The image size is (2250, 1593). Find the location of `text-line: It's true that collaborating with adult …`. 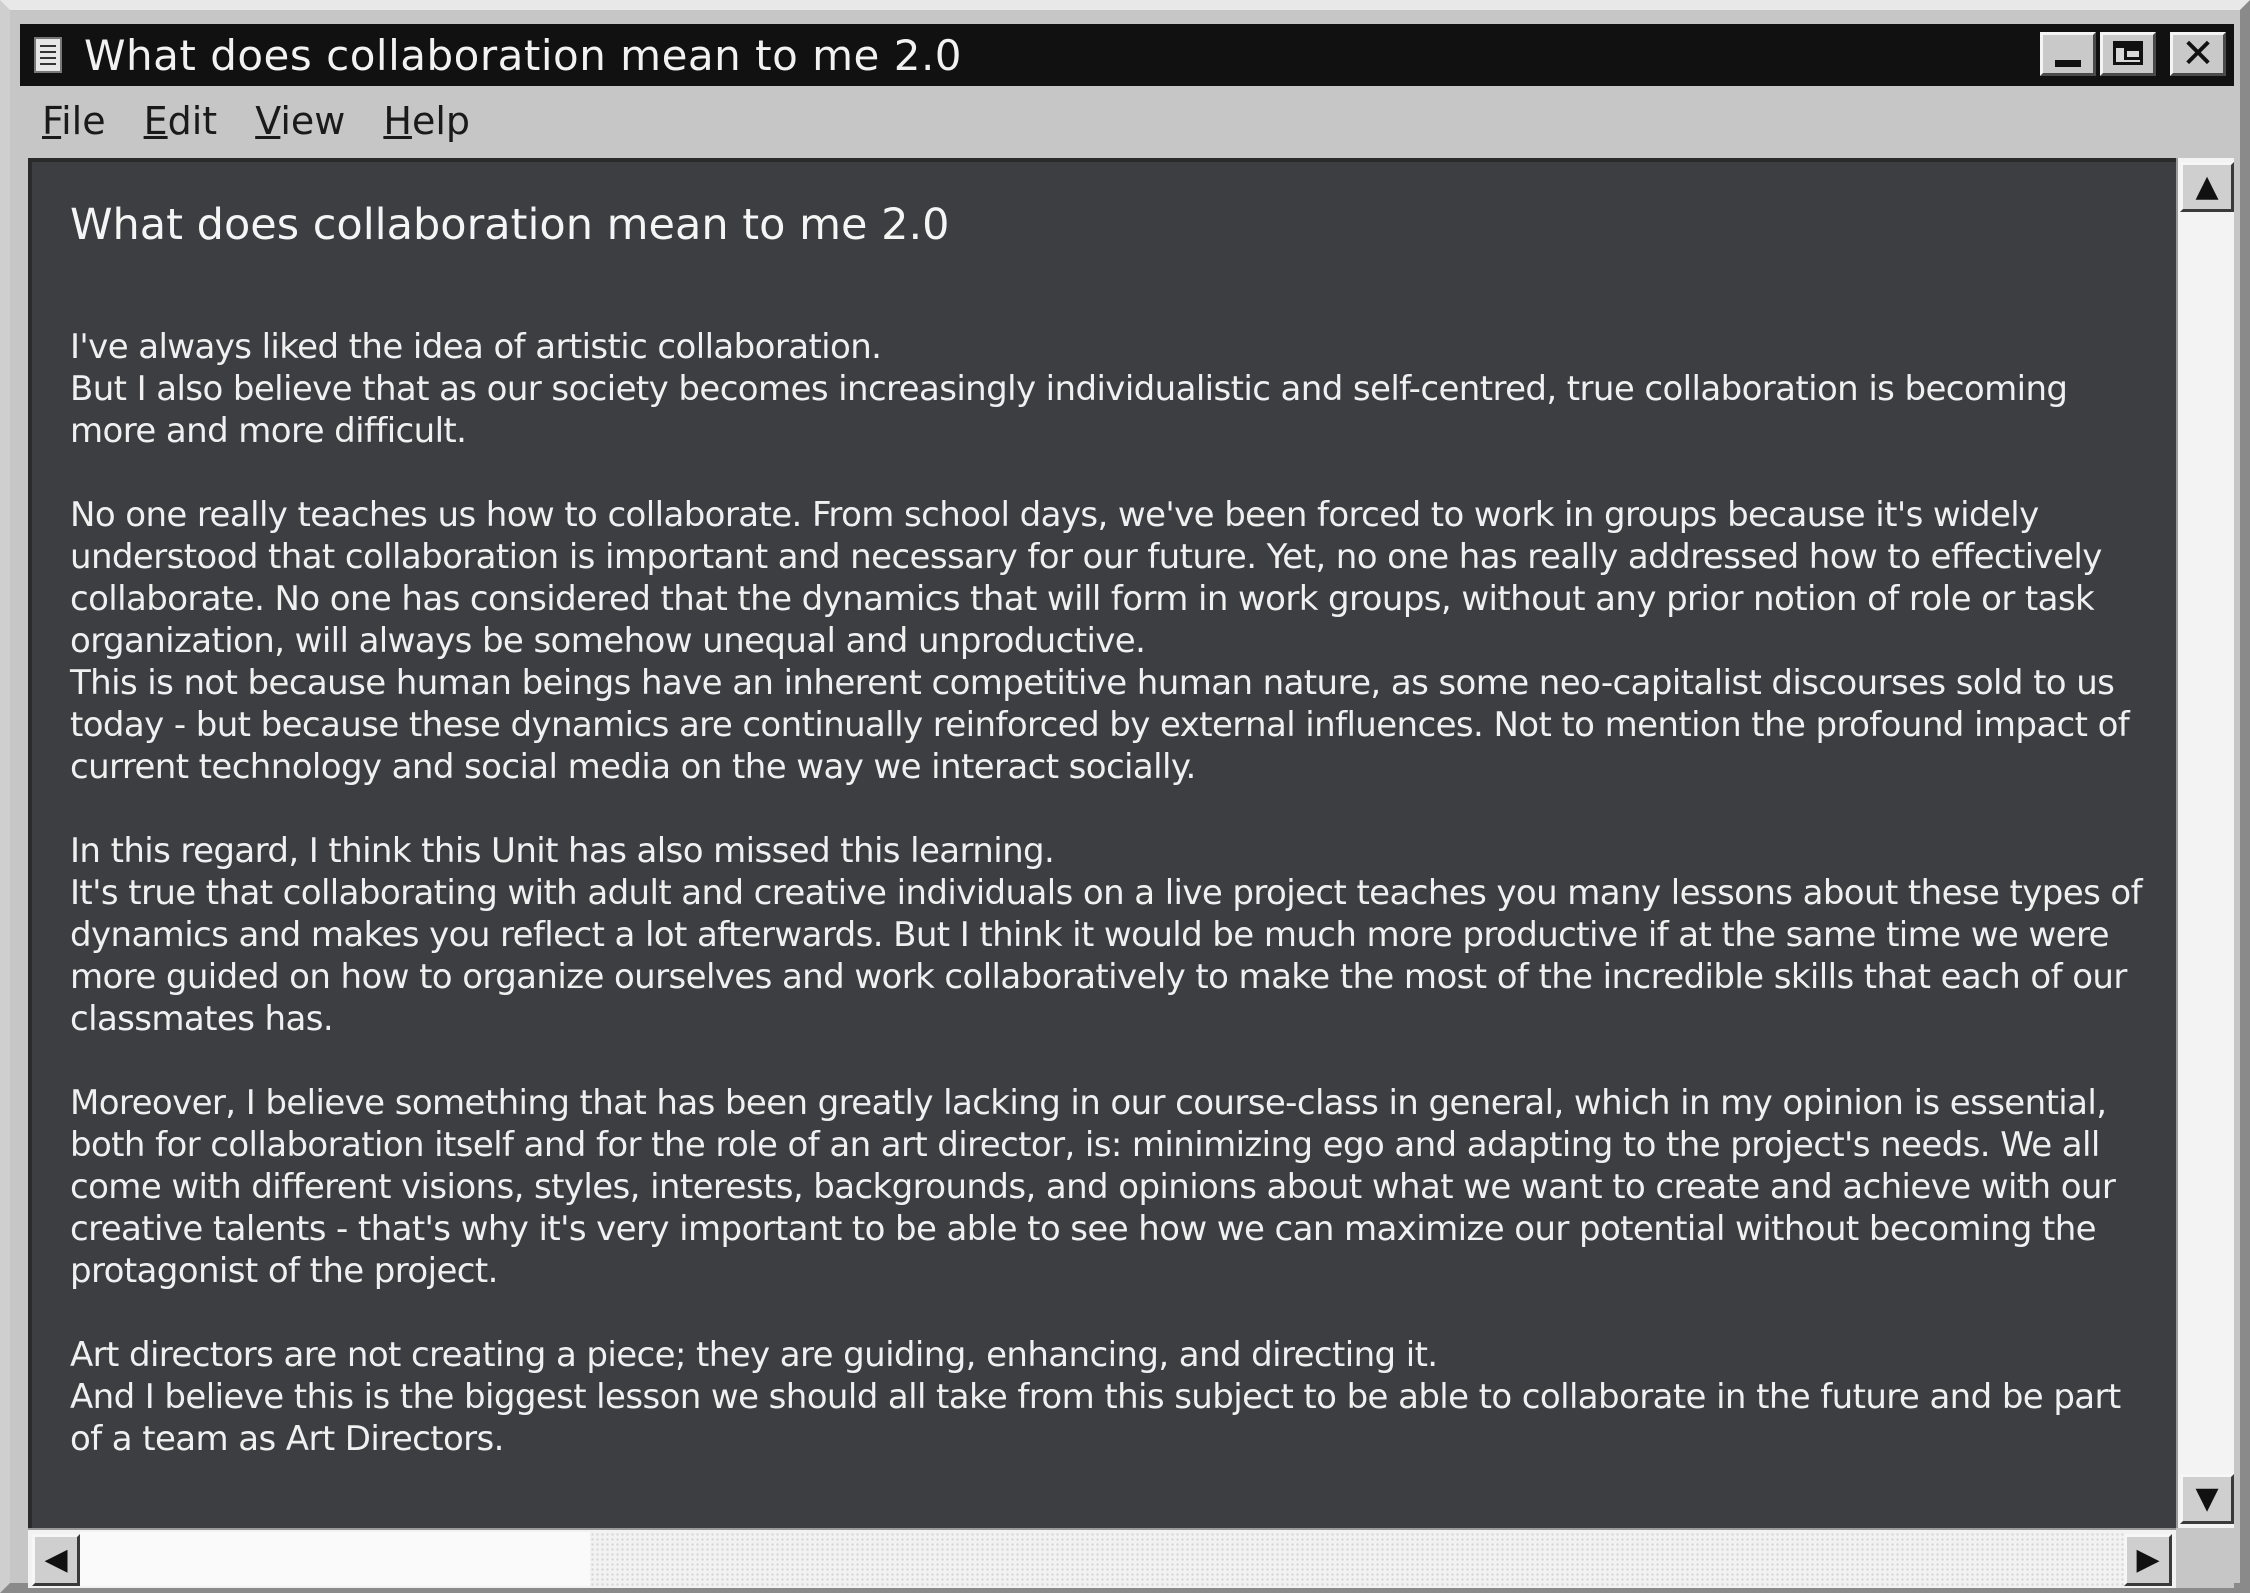

text-line: It's true that collaborating with adult … is located at coordinates (1106, 893).